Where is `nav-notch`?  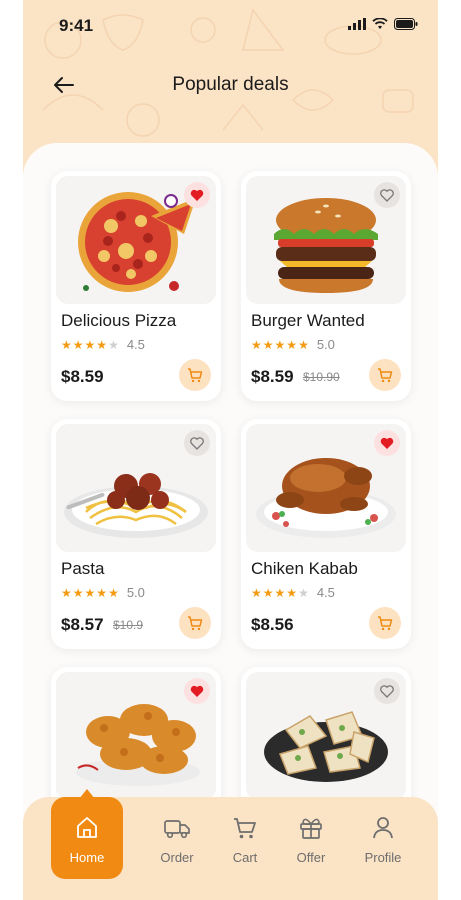 nav-notch is located at coordinates (87, 794).